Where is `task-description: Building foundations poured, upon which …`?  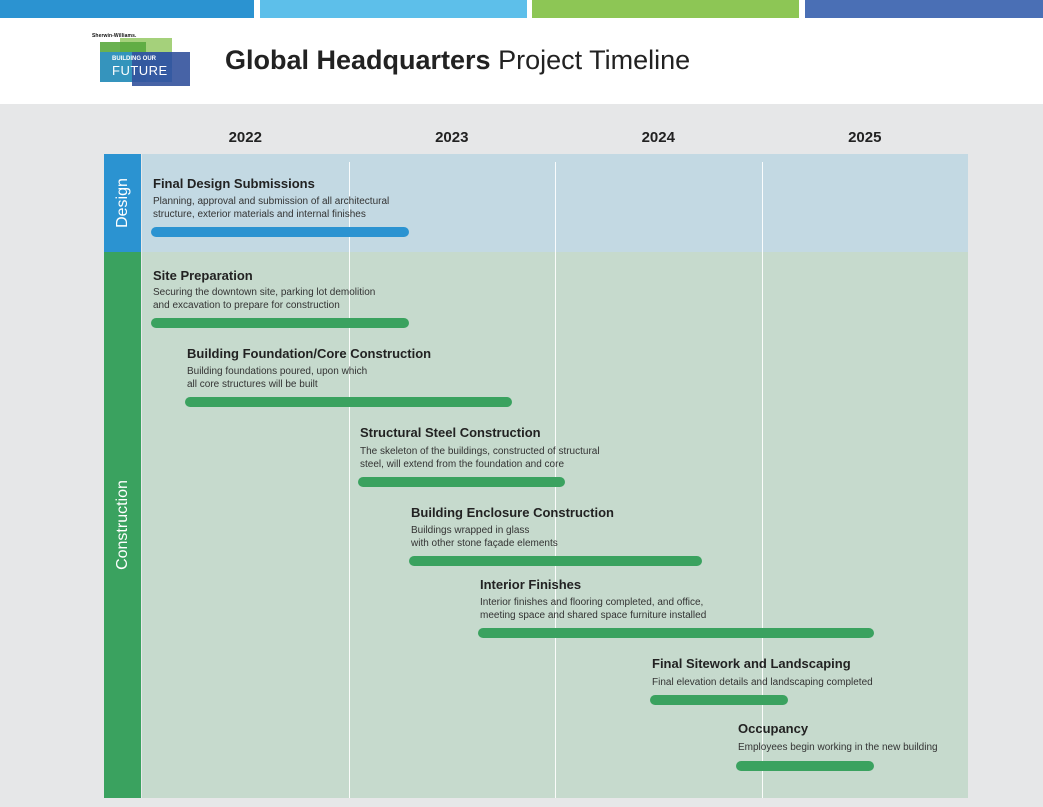
task-description: Building foundations poured, upon which … is located at coordinates (277, 378).